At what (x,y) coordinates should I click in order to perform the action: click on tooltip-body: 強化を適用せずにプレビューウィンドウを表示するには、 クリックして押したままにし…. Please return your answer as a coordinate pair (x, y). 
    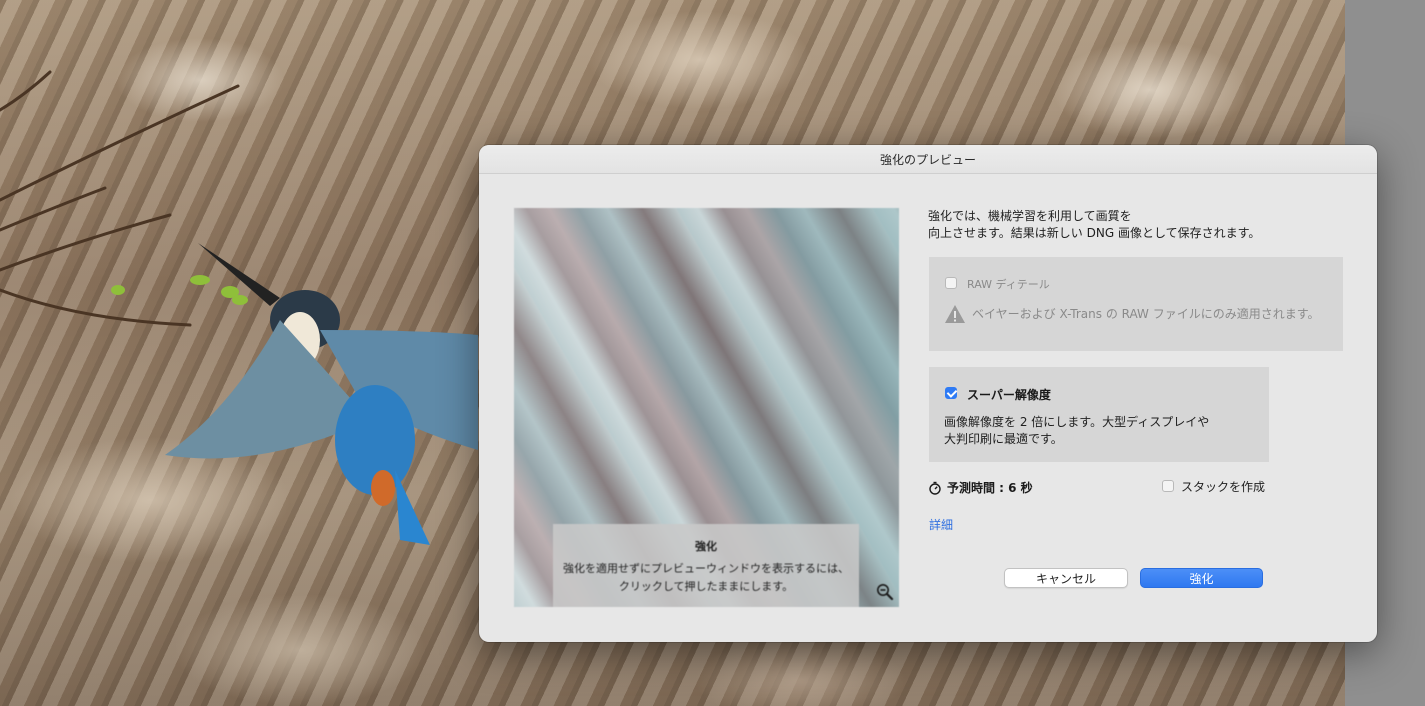
    Looking at the image, I should click on (706, 578).